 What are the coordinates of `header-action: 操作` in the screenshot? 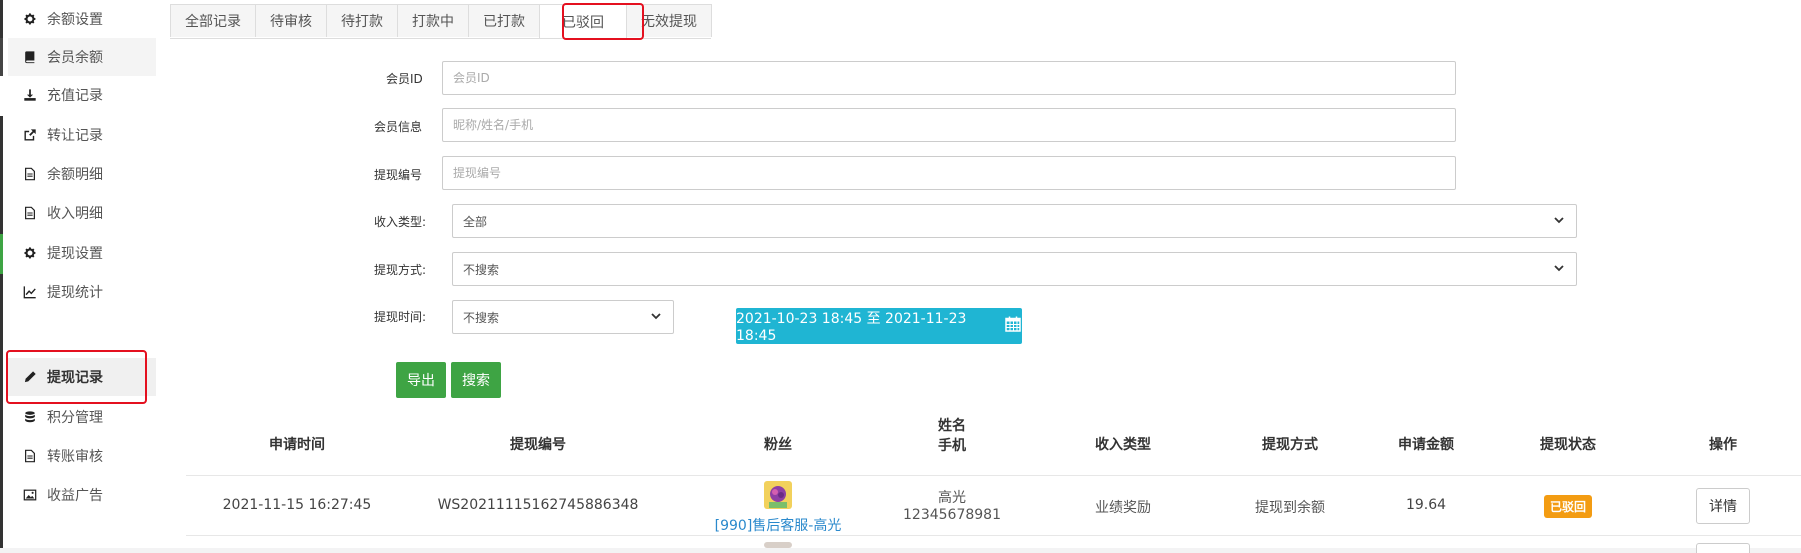 It's located at (1723, 445).